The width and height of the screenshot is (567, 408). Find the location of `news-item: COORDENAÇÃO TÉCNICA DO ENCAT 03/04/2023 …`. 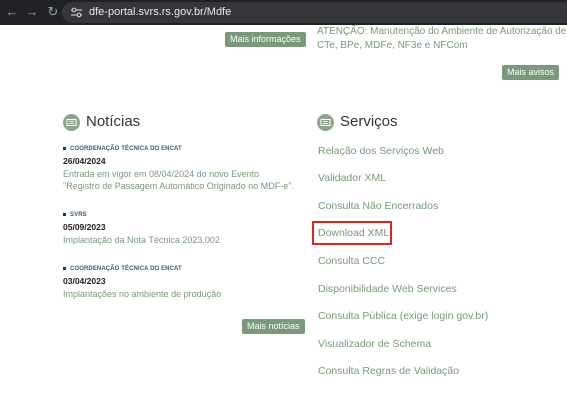

news-item: COORDENAÇÃO TÉCNICA DO ENCAT 03/04/2023 … is located at coordinates (183, 282).